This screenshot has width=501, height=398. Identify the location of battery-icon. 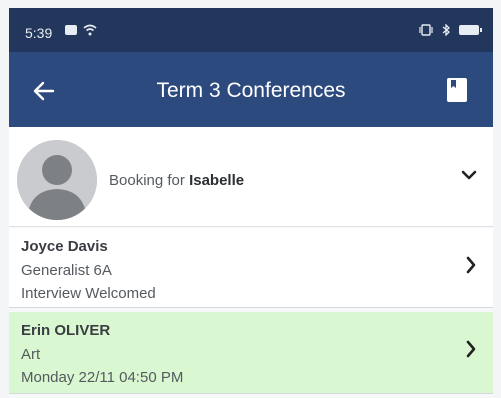
(470, 30).